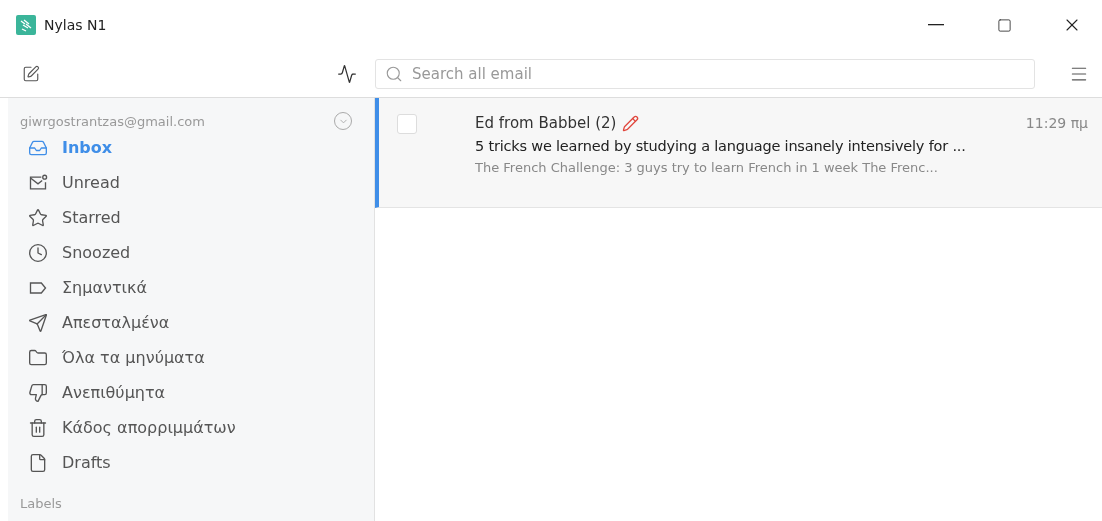 The width and height of the screenshot is (1102, 521). Describe the element at coordinates (197, 252) in the screenshot. I see `sidebar-item: Snoozed` at that location.